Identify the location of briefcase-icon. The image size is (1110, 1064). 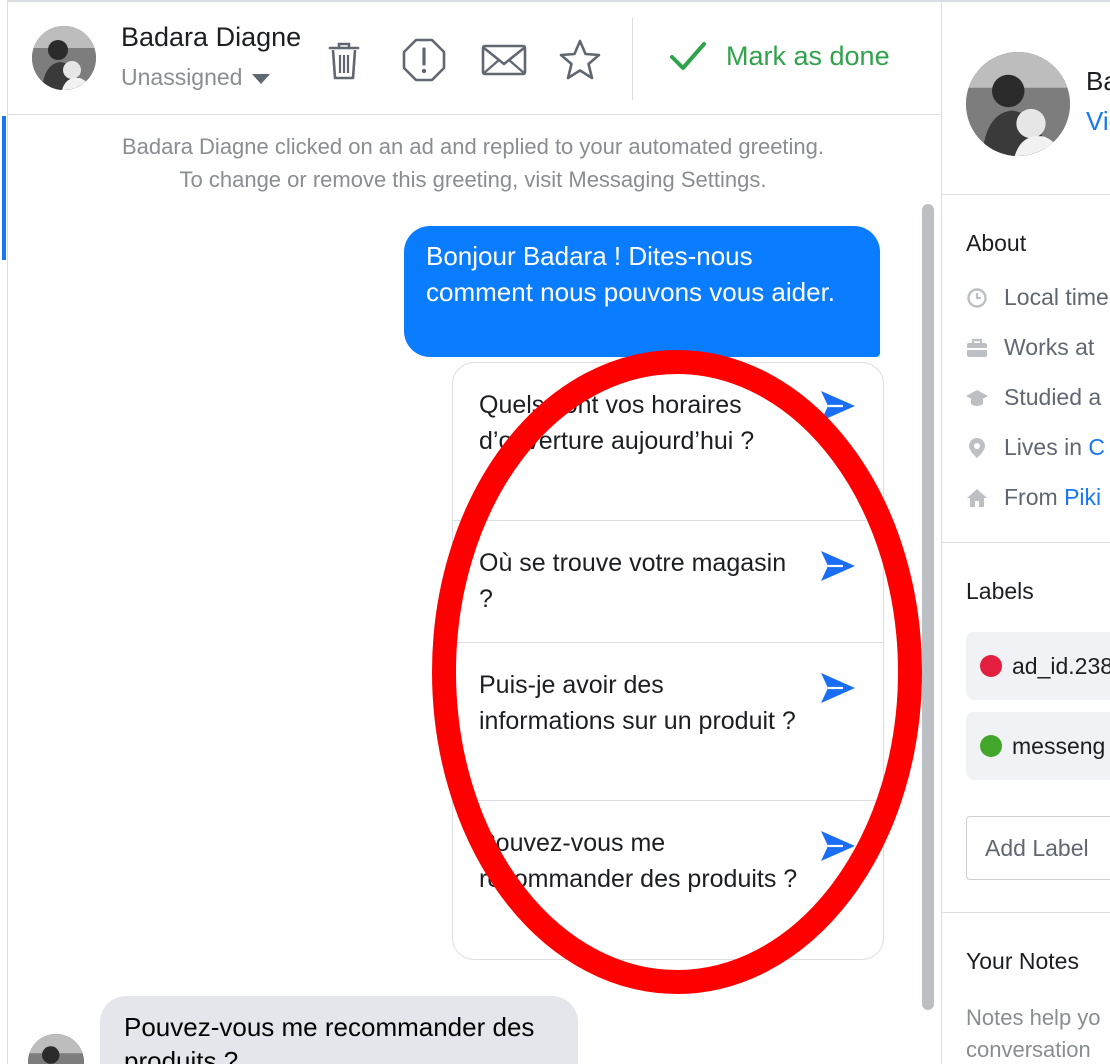
(977, 347).